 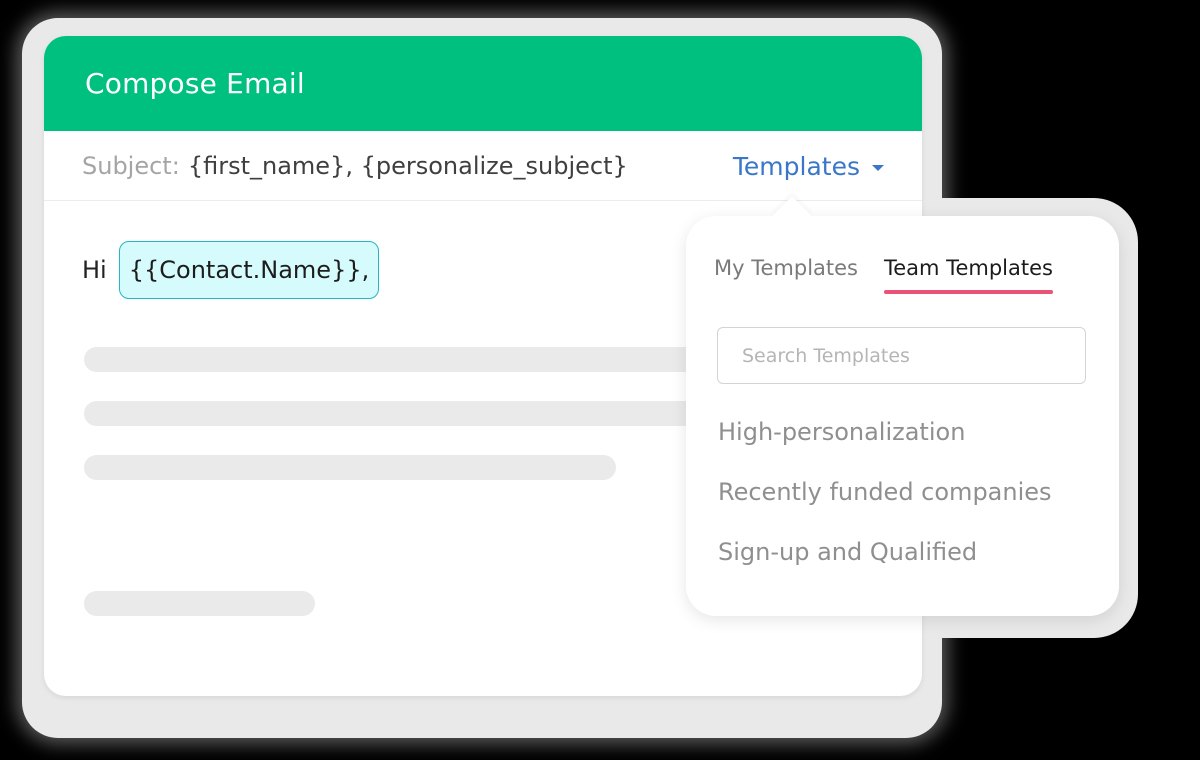 I want to click on active-tab-indicator, so click(x=968, y=292).